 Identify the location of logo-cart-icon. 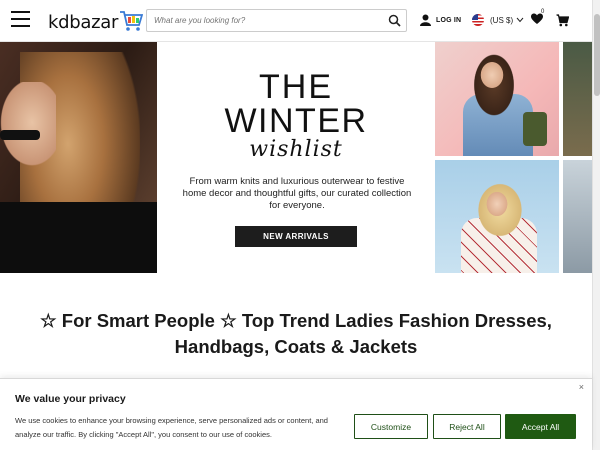
(132, 21).